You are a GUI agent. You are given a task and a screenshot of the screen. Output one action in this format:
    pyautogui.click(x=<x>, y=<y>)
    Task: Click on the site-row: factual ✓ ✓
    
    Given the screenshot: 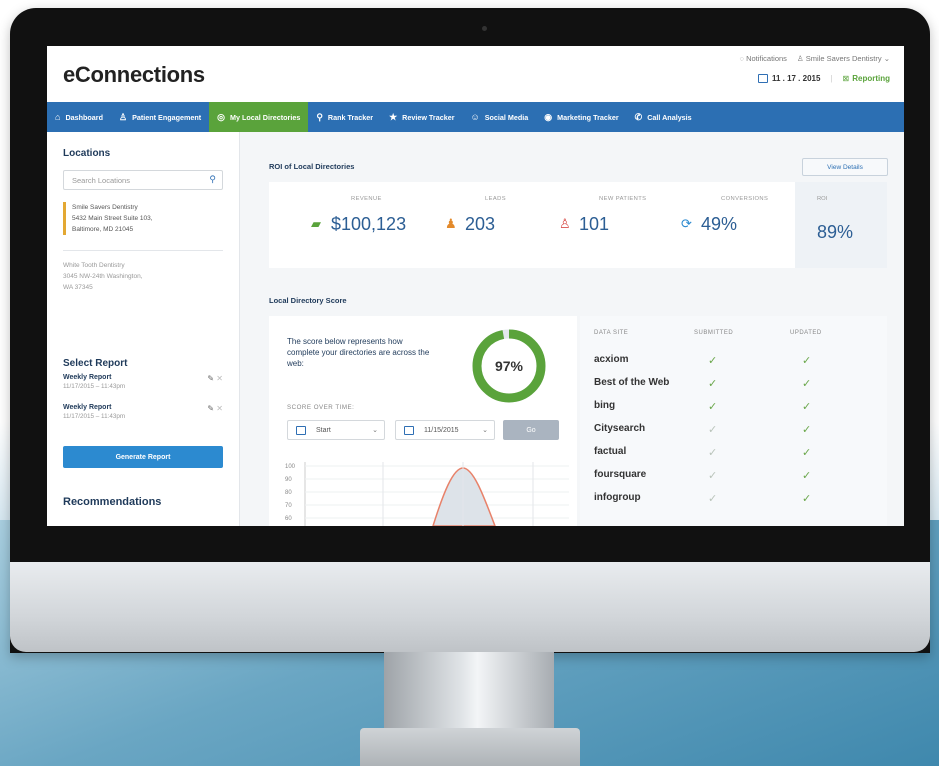 What is the action you would take?
    pyautogui.click(x=733, y=453)
    